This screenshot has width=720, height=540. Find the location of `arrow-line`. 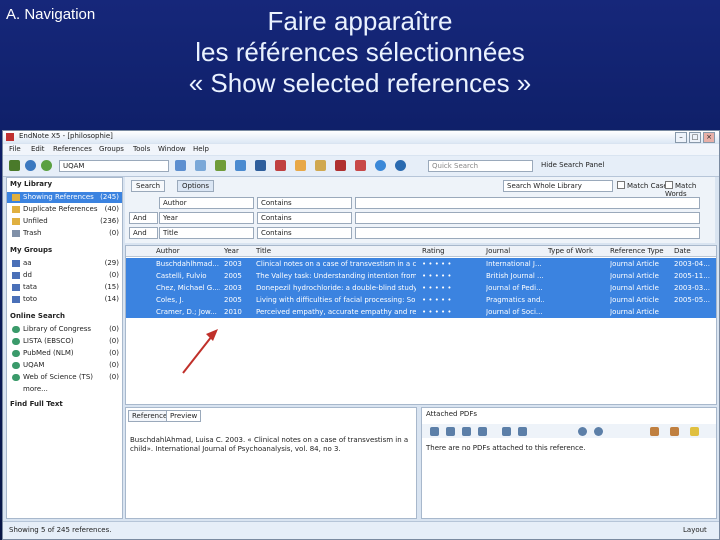

arrow-line is located at coordinates (197, 354).